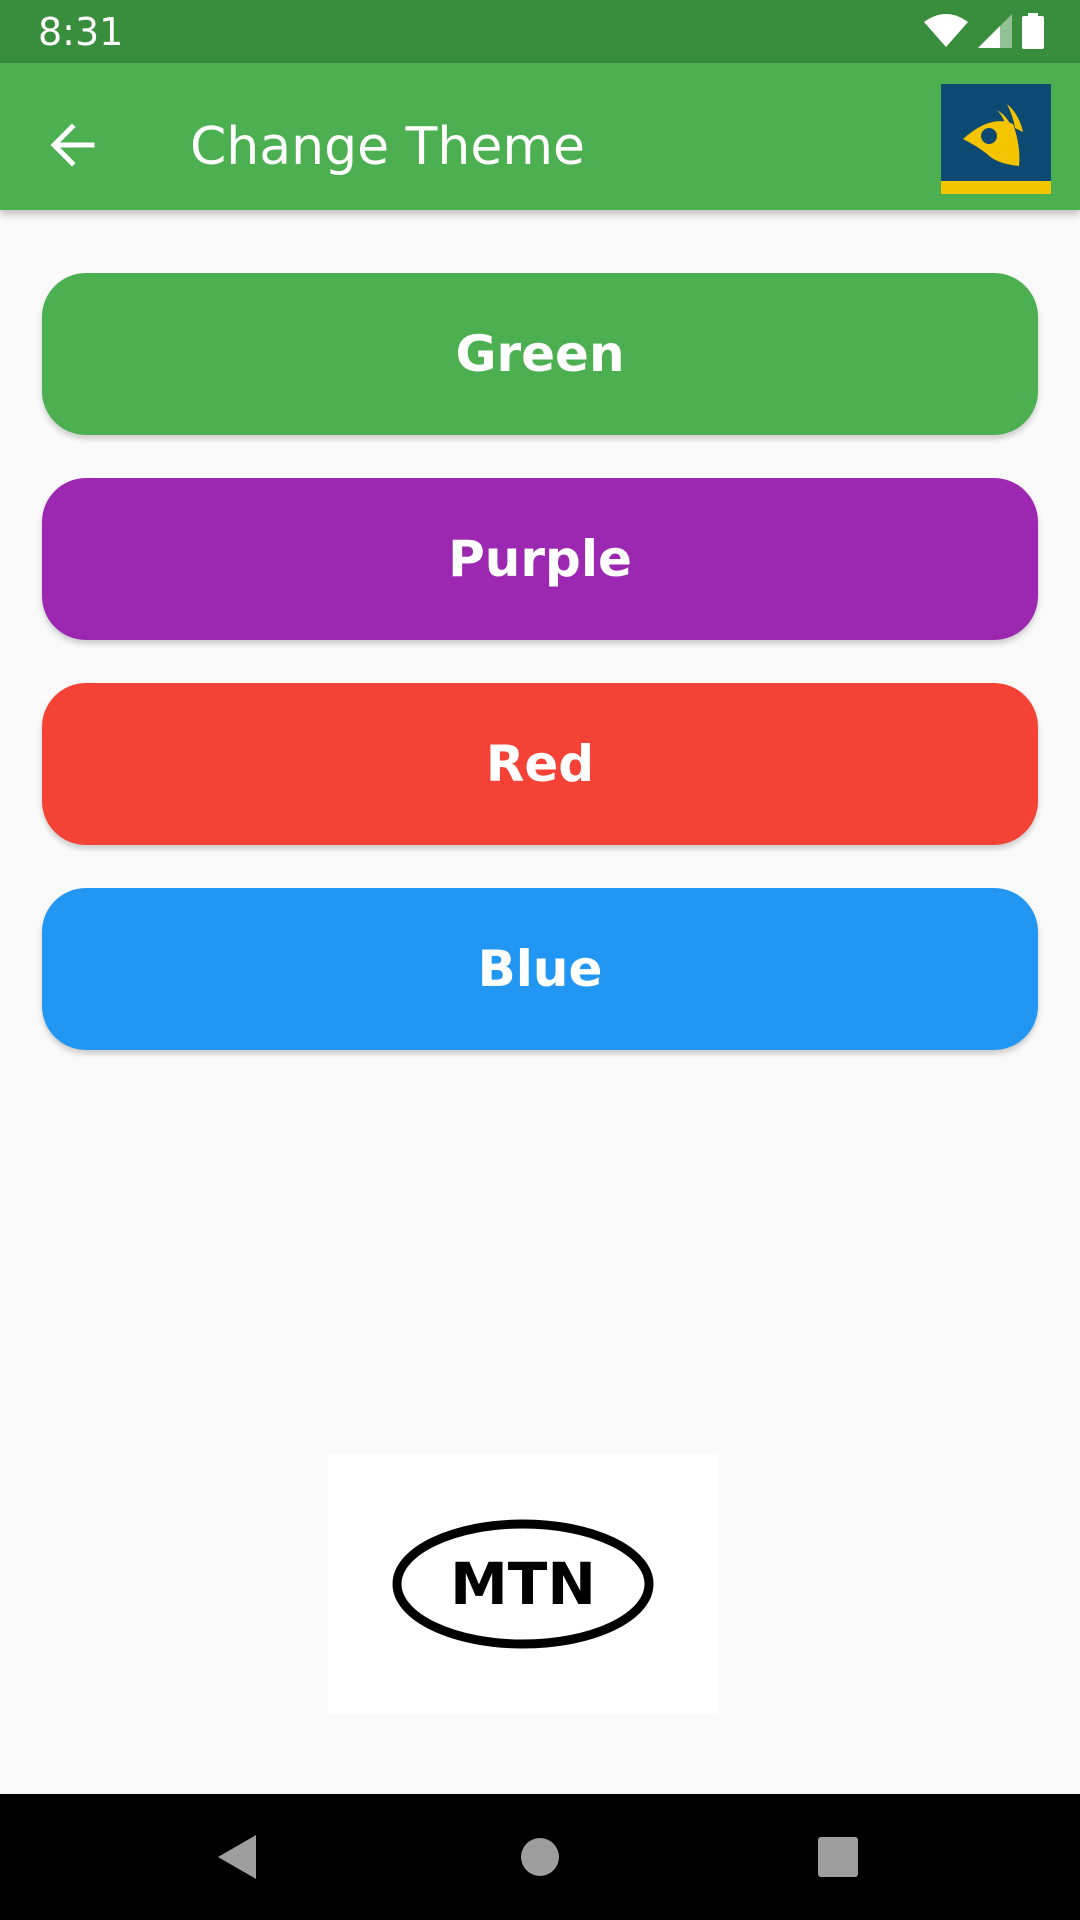 The height and width of the screenshot is (1920, 1080). Describe the element at coordinates (81, 32) in the screenshot. I see `status-time: 8:31` at that location.